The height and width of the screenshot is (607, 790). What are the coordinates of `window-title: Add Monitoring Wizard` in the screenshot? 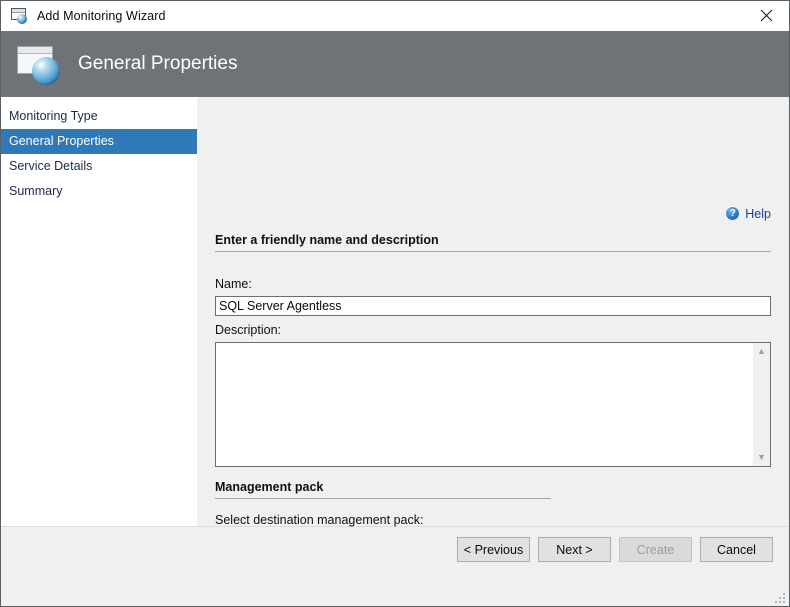 It's located at (101, 16).